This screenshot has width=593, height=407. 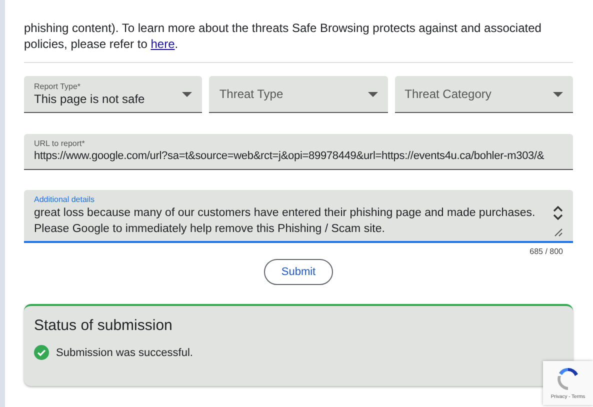 I want to click on check-circle-icon, so click(x=41, y=352).